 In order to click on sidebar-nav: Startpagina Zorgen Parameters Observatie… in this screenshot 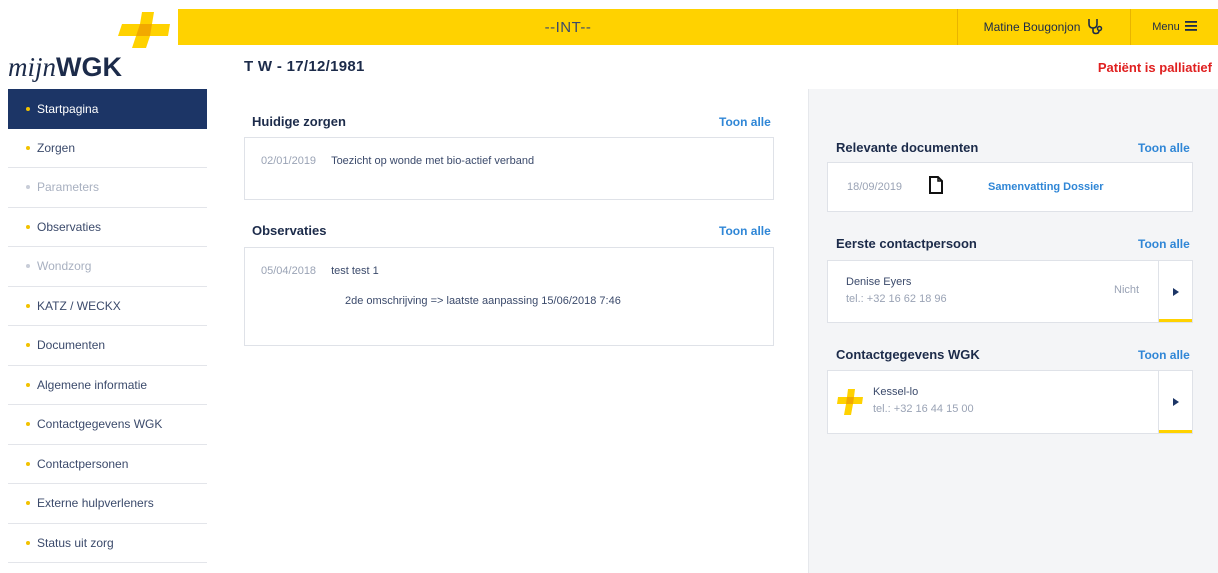, I will do `click(107, 326)`.